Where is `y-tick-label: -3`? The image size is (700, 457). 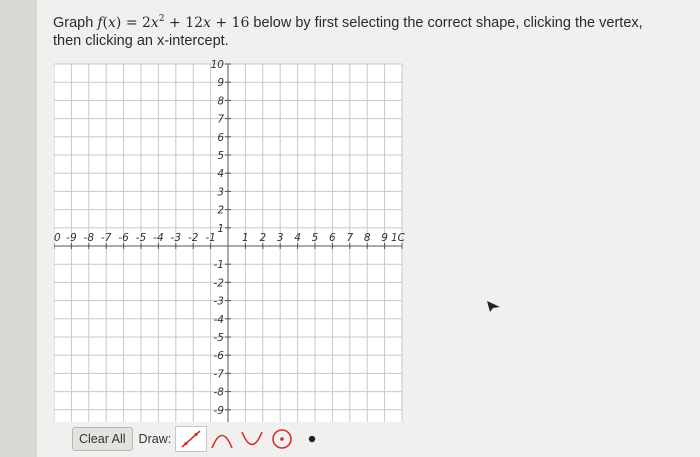 y-tick-label: -3 is located at coordinates (219, 302).